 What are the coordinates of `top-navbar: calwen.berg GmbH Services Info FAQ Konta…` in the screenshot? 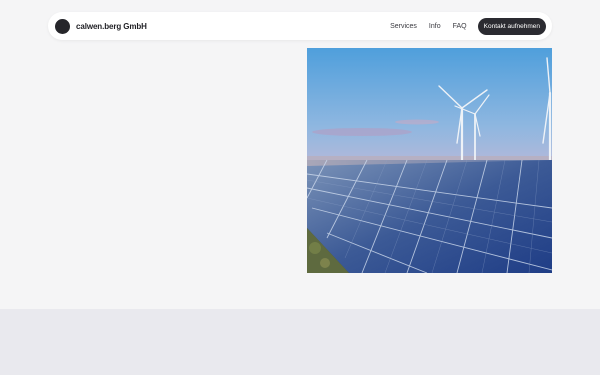 It's located at (300, 26).